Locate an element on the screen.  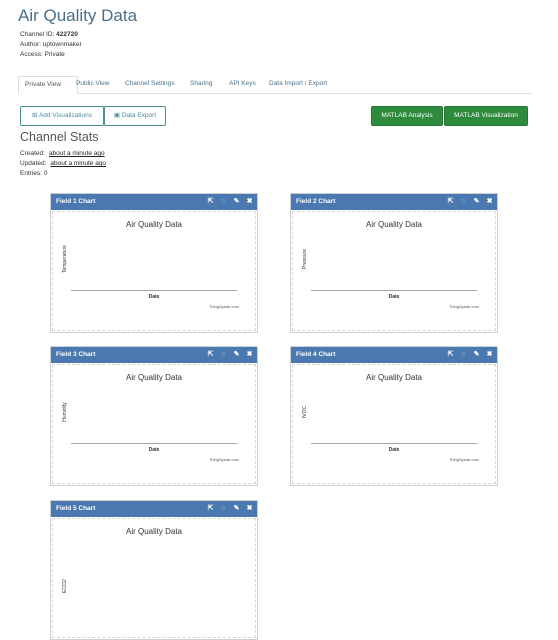
channel-stats-heading: Channel Stats is located at coordinates (59, 137).